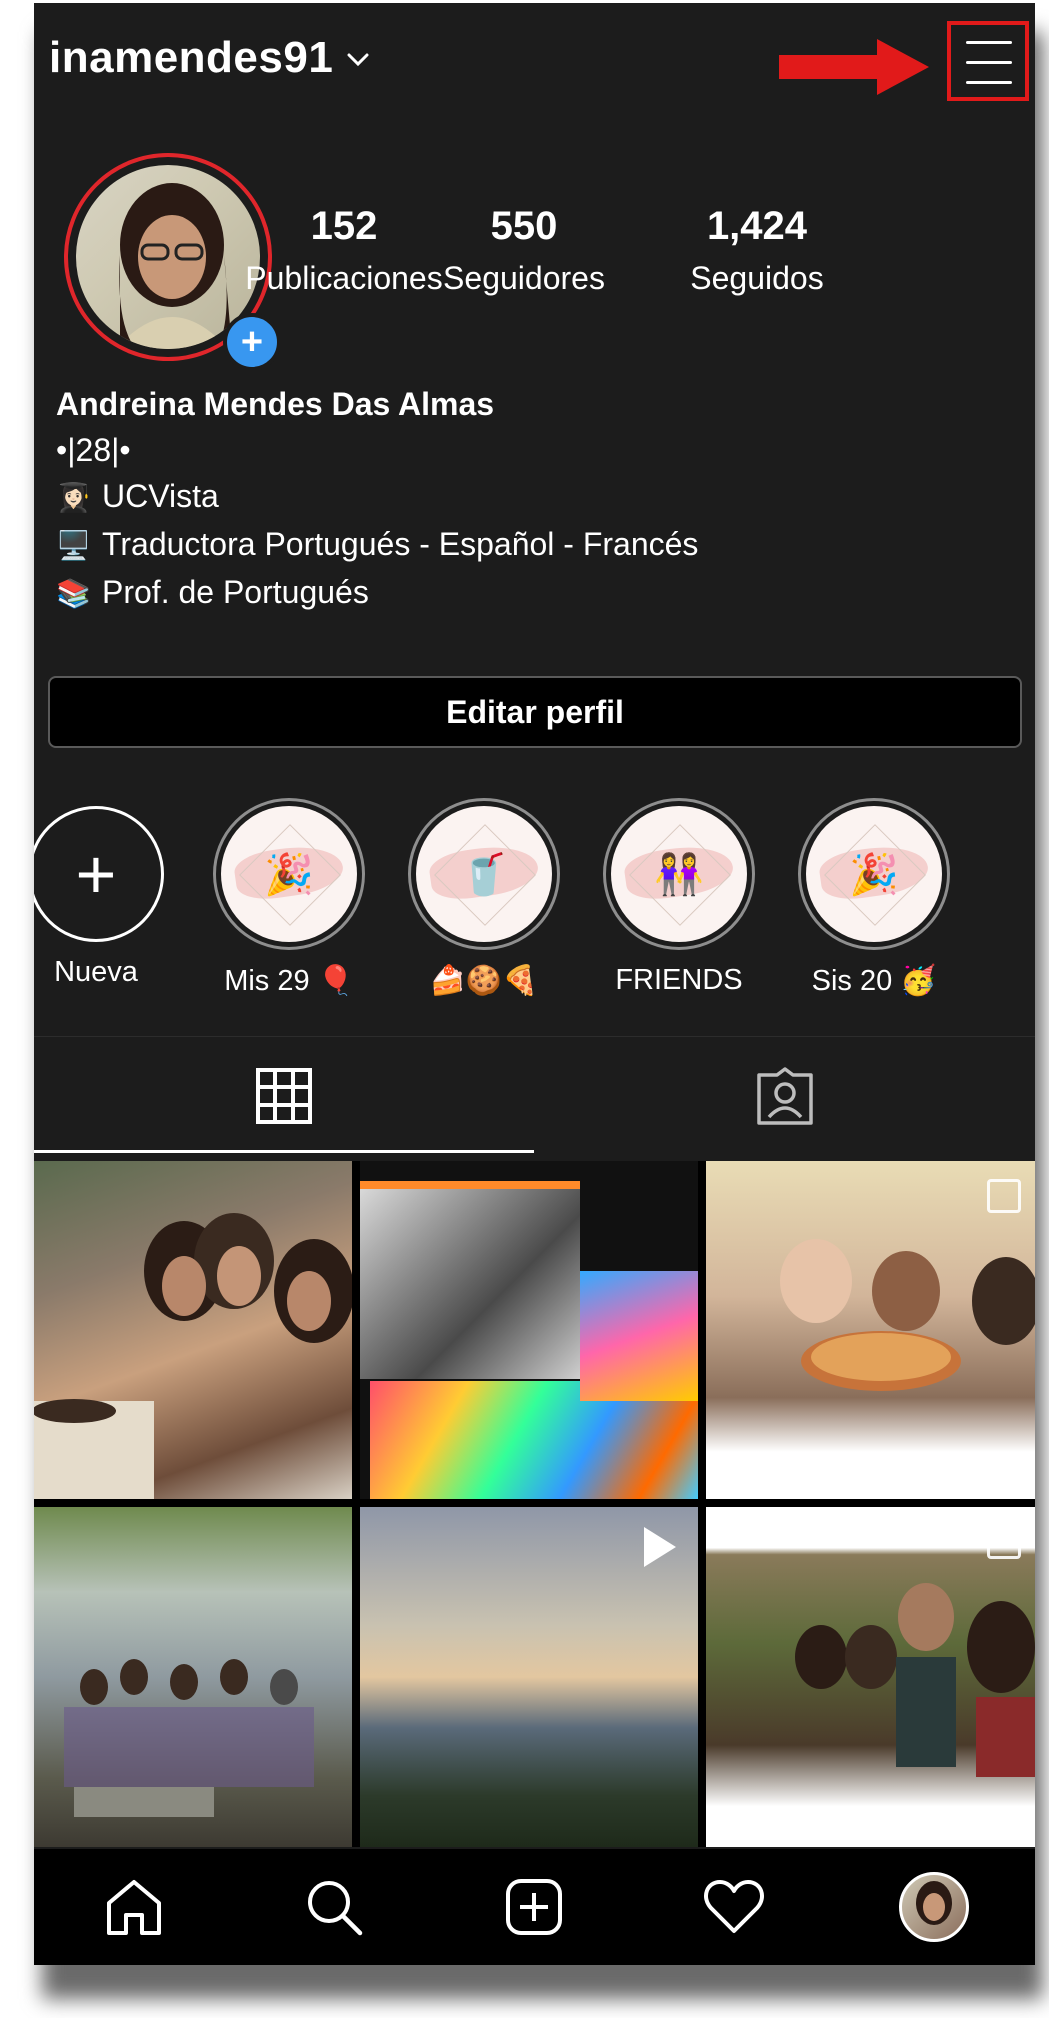 Image resolution: width=1049 pixels, height=2018 pixels. I want to click on stat-label: Seguidores, so click(524, 278).